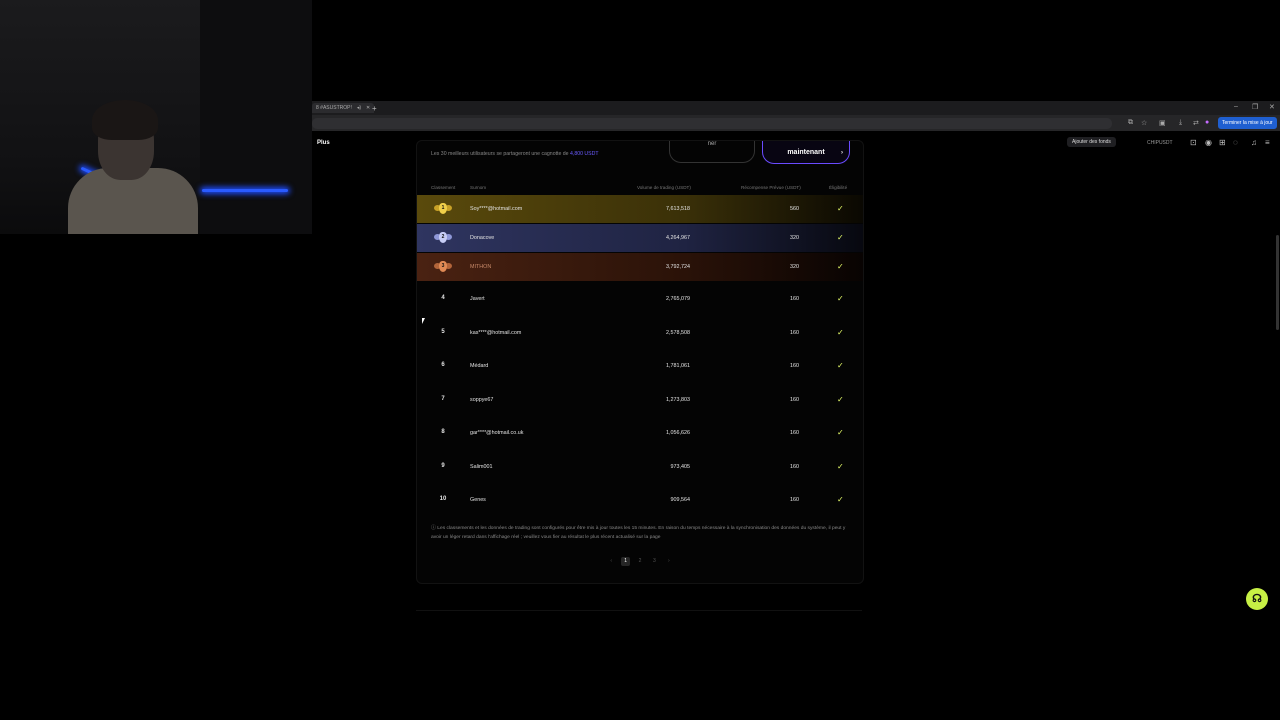 The height and width of the screenshot is (720, 1280). What do you see at coordinates (1277, 282) in the screenshot?
I see `scrollbar-thumb` at bounding box center [1277, 282].